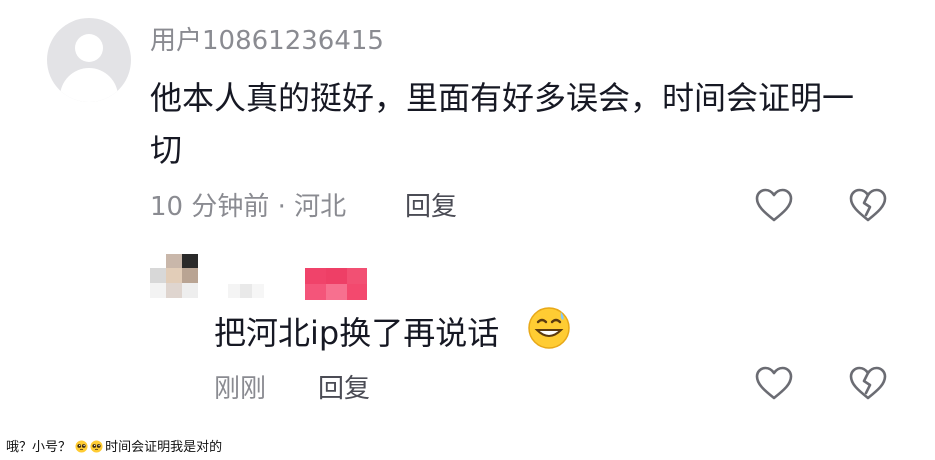 The image size is (935, 460). Describe the element at coordinates (357, 333) in the screenshot. I see `reply-text: 把河北ip换了再说话` at that location.